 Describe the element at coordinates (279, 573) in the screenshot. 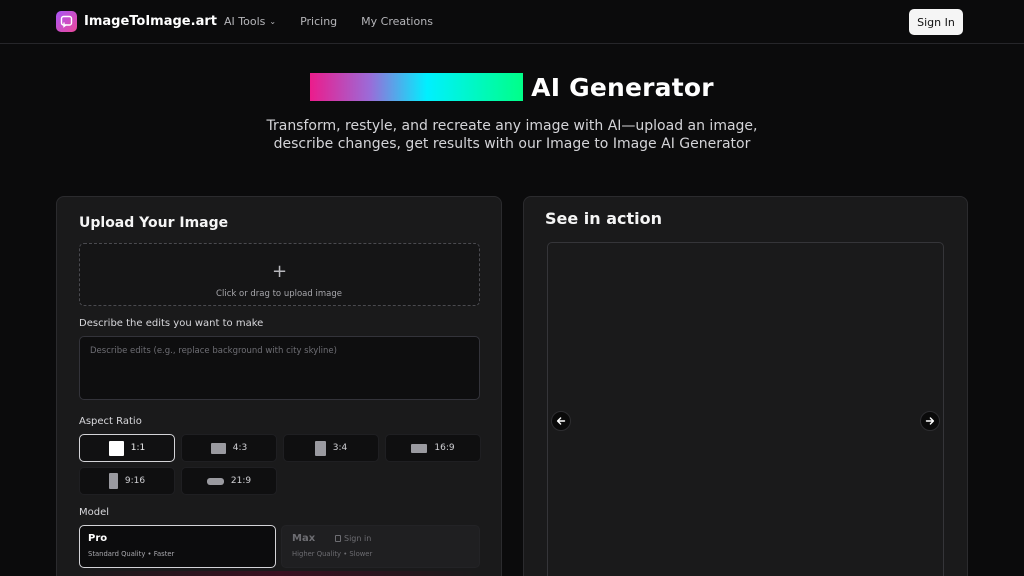

I see `generate-button` at that location.